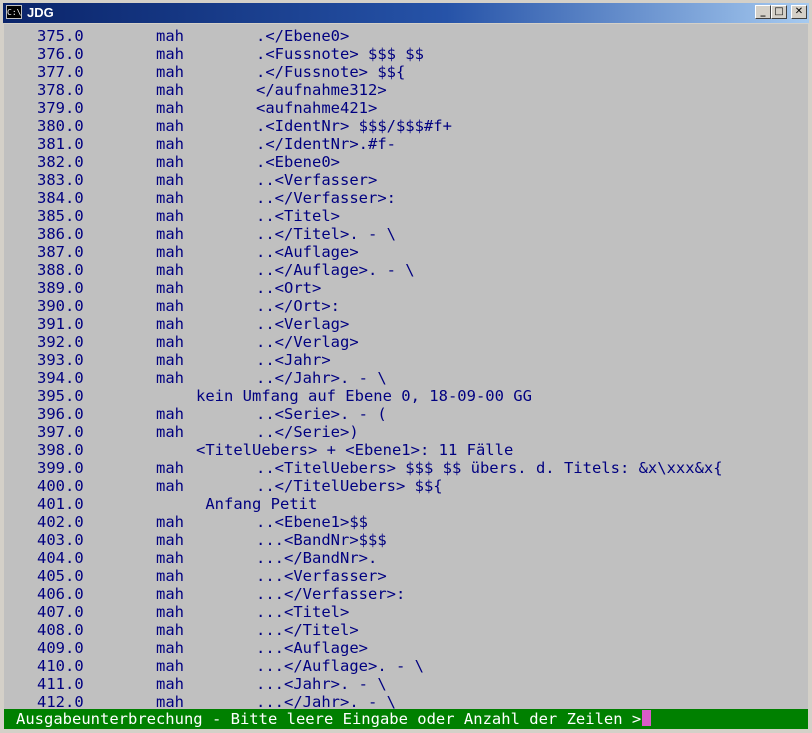 The image size is (812, 733). Describe the element at coordinates (60, 306) in the screenshot. I see `line-number: 390.0` at that location.